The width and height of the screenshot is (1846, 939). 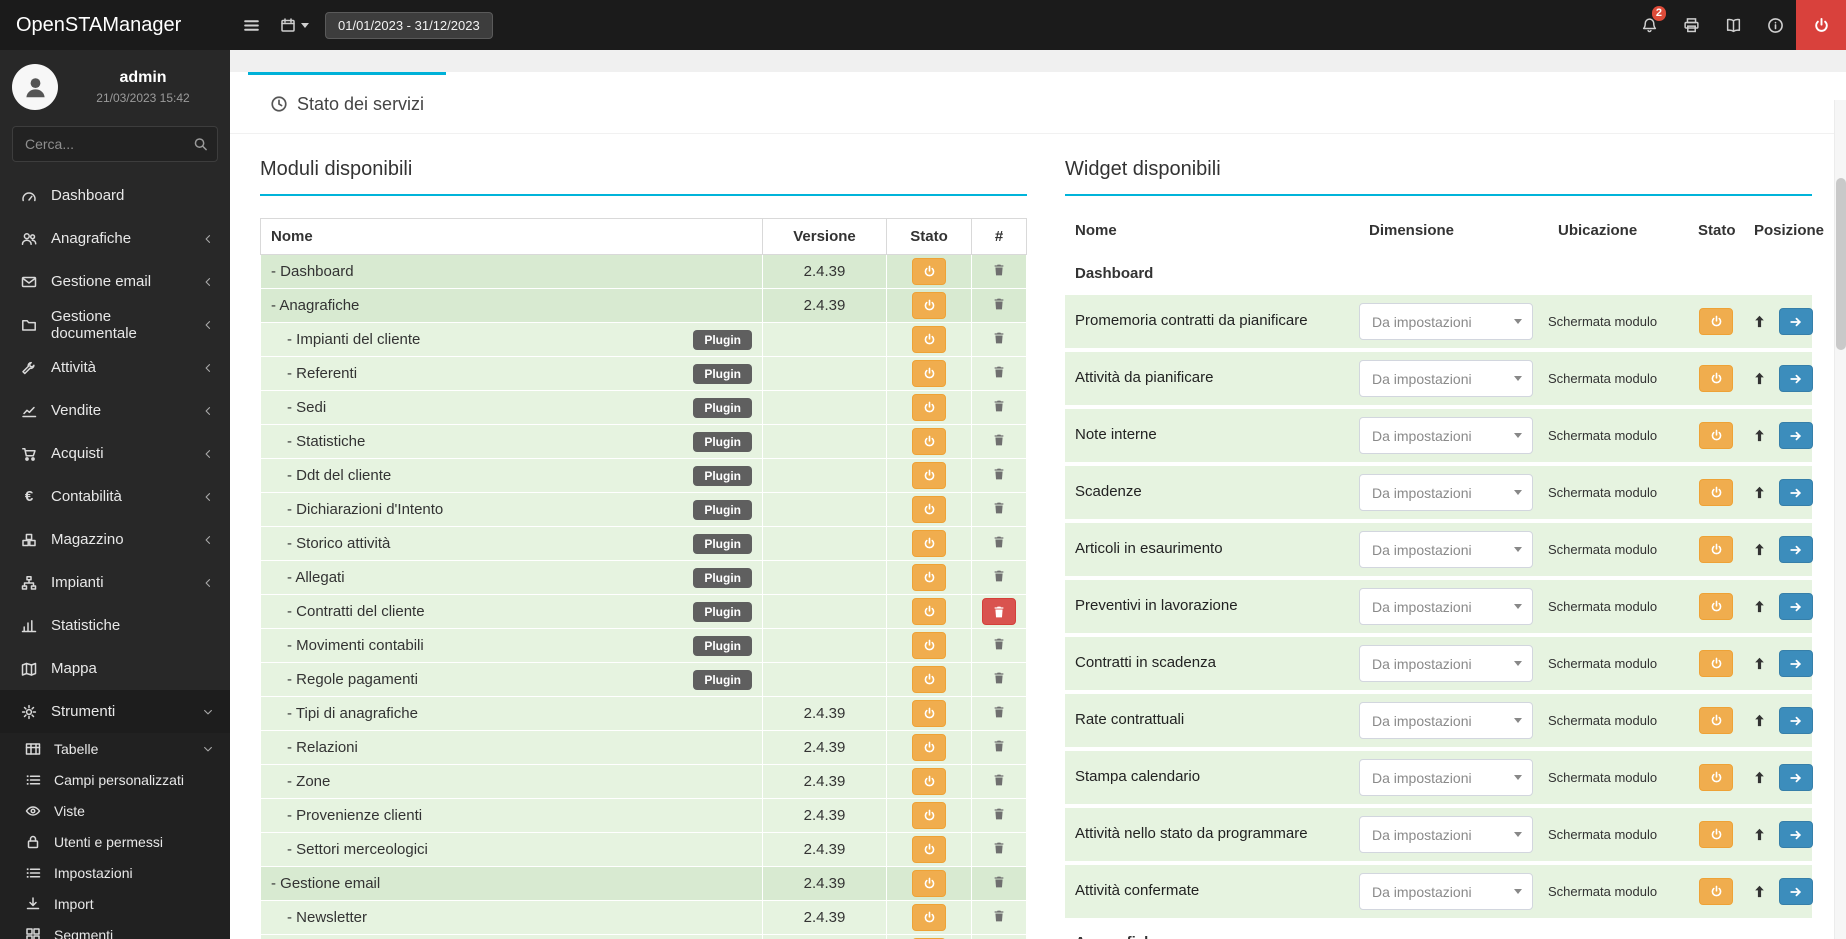 I want to click on sidebar-toggle-button, so click(x=251, y=25).